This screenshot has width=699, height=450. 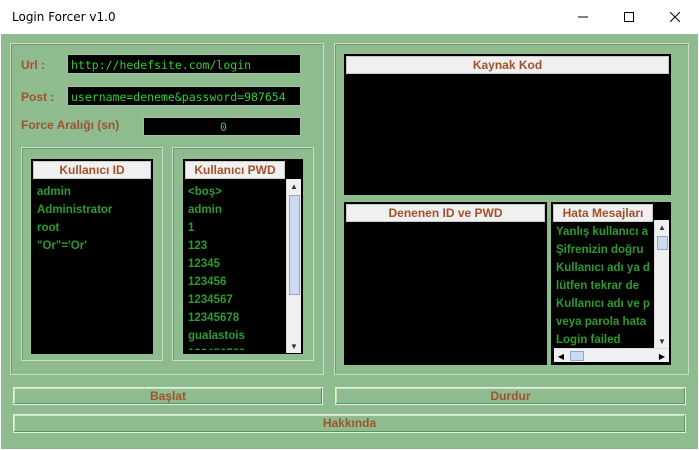 I want to click on minimize-button, so click(x=583, y=17).